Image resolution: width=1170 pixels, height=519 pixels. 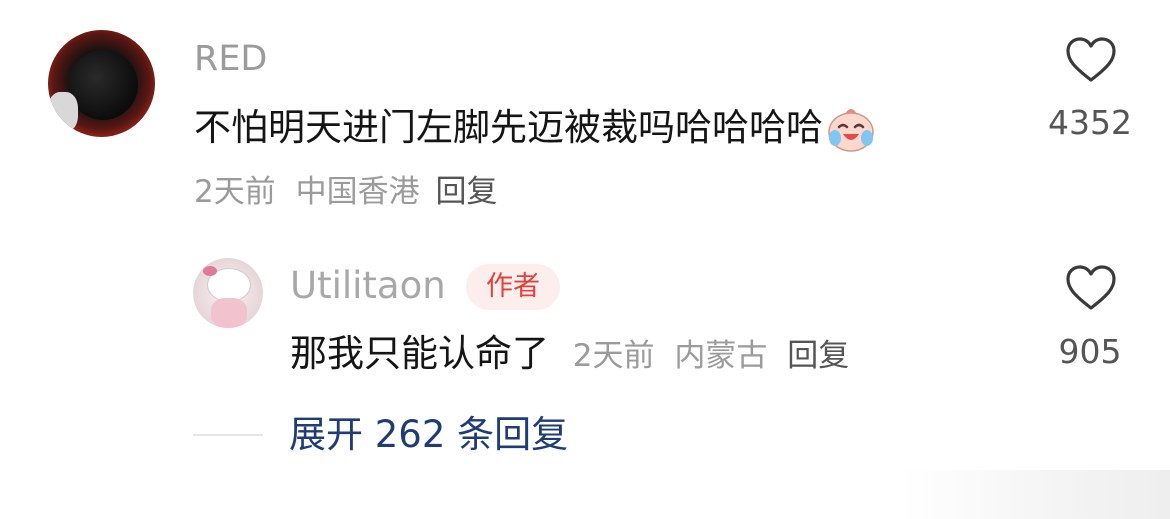 I want to click on bow-icon, so click(x=210, y=271).